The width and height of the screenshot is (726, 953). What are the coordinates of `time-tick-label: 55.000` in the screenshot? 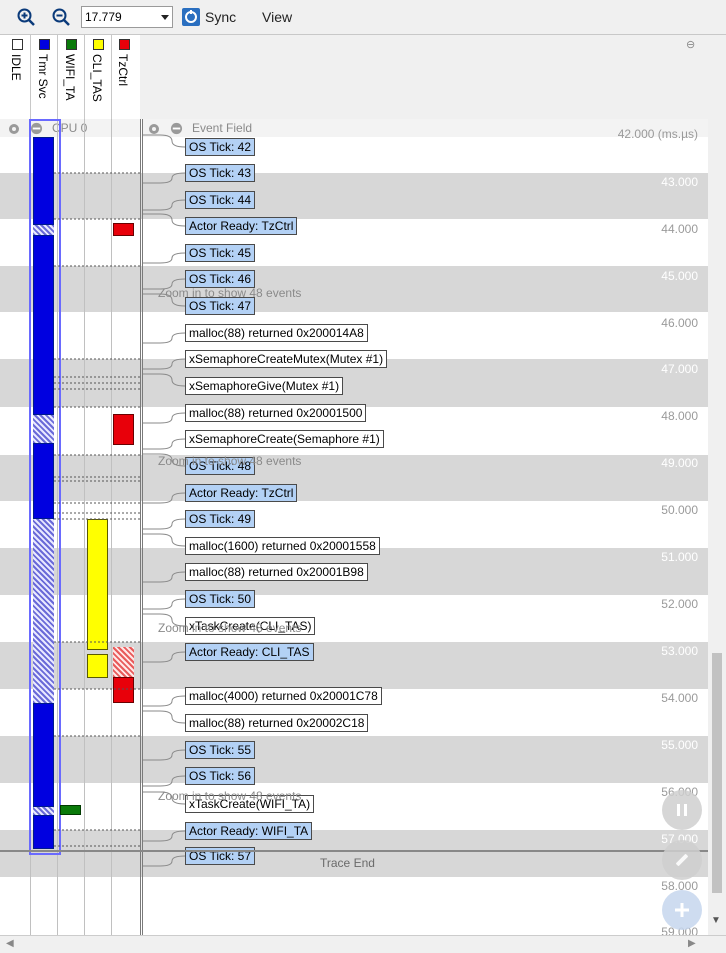 It's located at (679, 745).